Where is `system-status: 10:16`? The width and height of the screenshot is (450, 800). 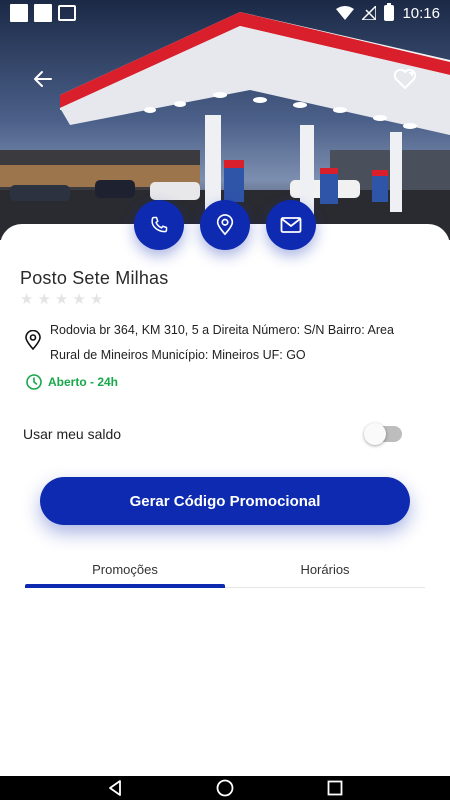 system-status: 10:16 is located at coordinates (388, 12).